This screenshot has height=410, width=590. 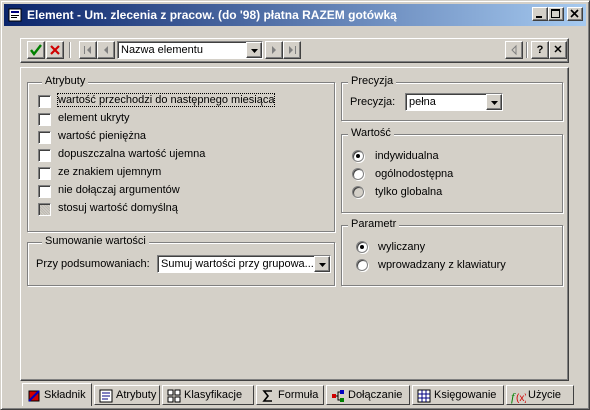 I want to click on value-radio-disabled, so click(x=358, y=192).